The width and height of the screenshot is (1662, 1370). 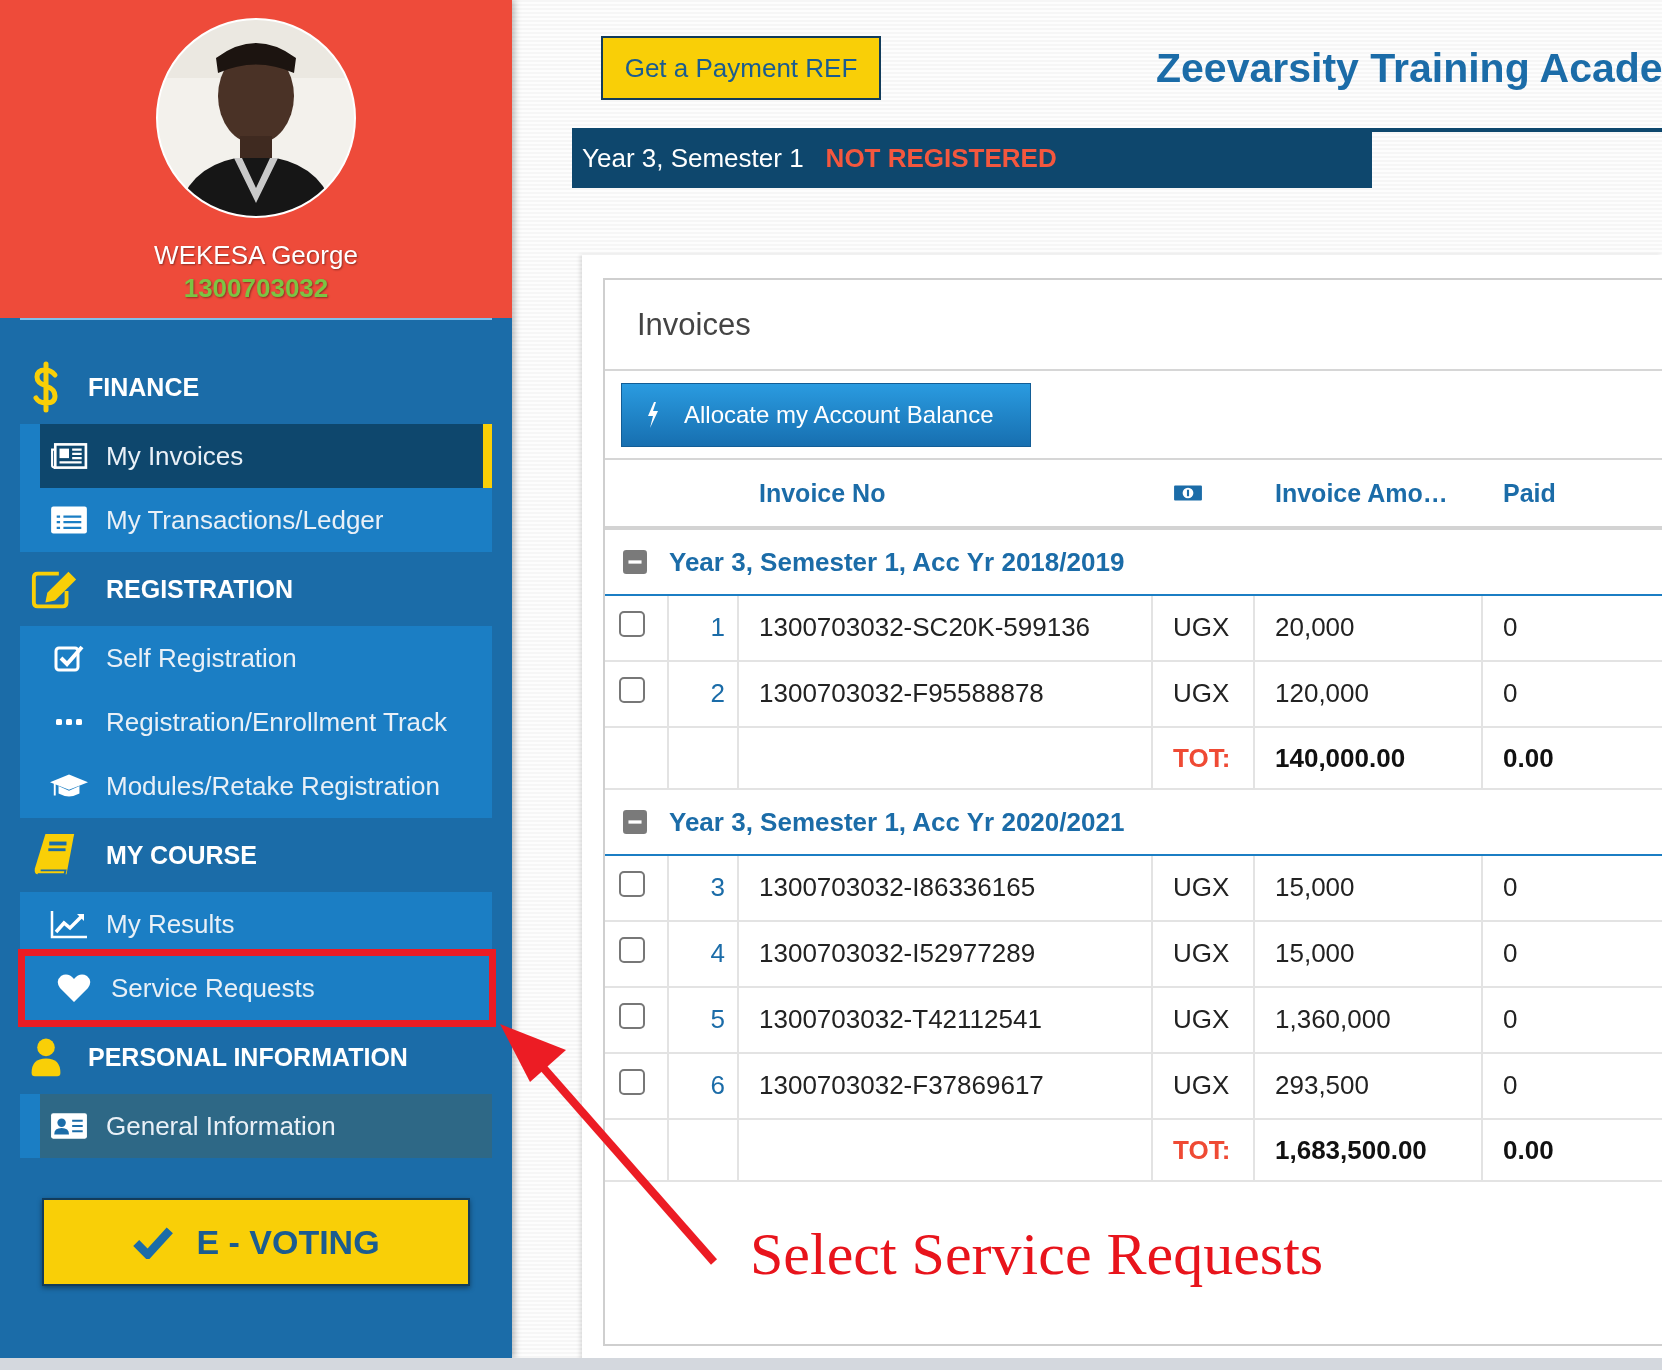 I want to click on card-title: Invoices, so click(x=1133, y=325).